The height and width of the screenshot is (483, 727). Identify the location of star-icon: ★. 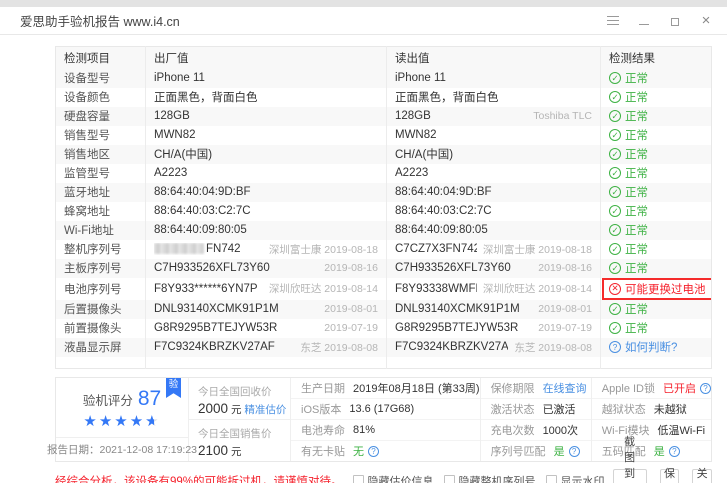
(122, 421).